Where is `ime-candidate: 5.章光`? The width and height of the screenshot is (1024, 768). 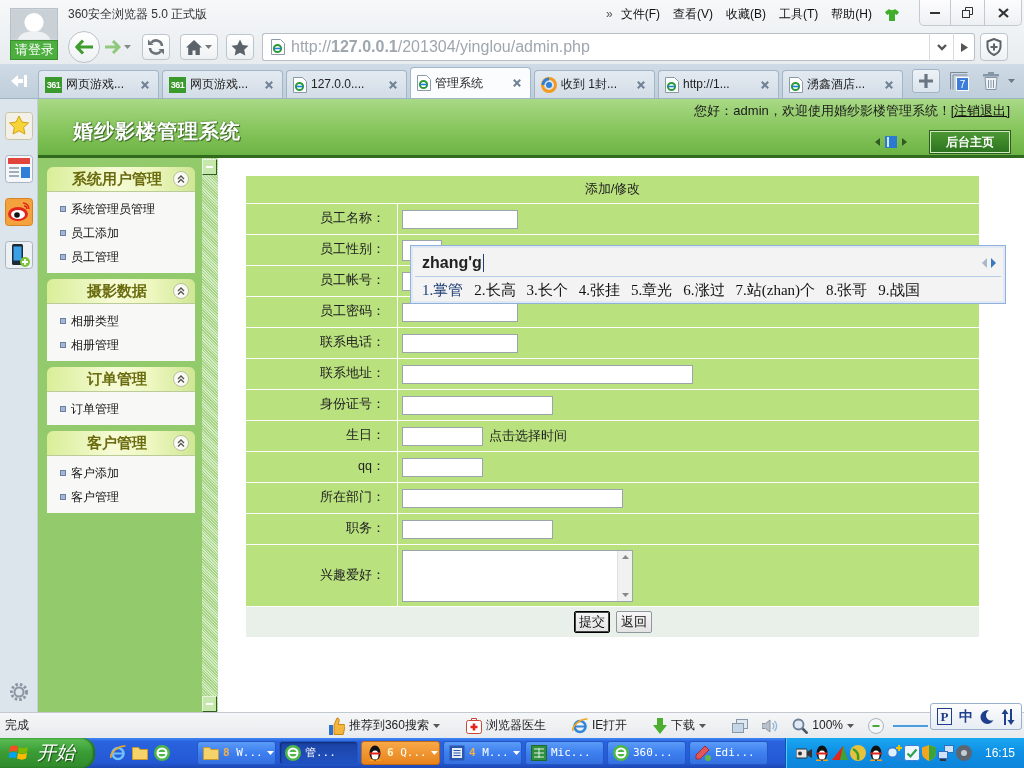 ime-candidate: 5.章光 is located at coordinates (652, 290).